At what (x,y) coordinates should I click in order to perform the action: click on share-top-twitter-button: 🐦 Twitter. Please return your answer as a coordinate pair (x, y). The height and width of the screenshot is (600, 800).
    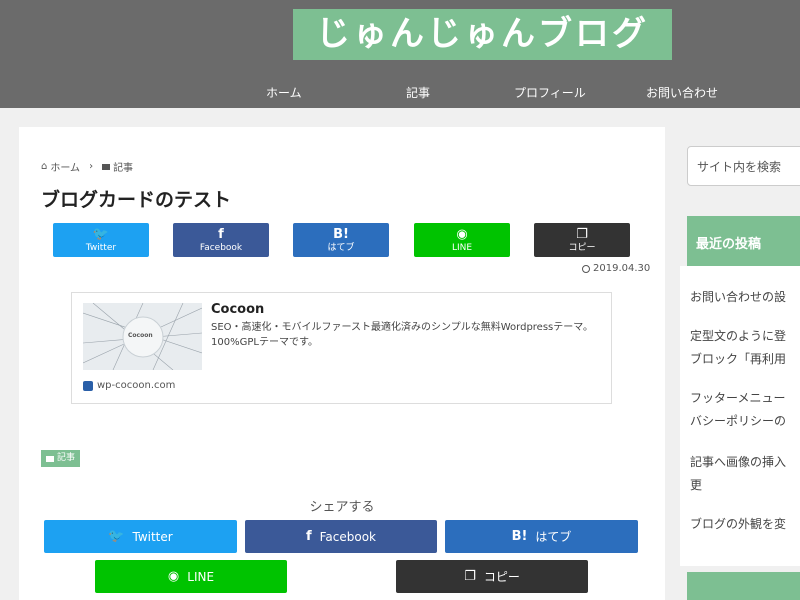
    Looking at the image, I should click on (101, 240).